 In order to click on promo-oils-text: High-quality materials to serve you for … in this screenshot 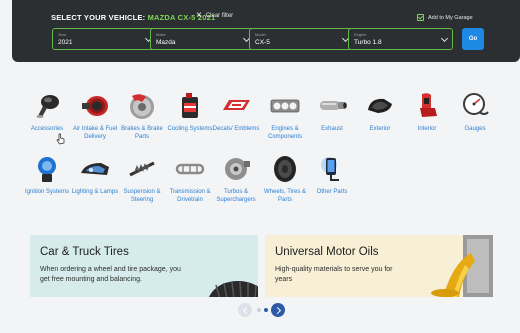, I will do `click(334, 274)`.